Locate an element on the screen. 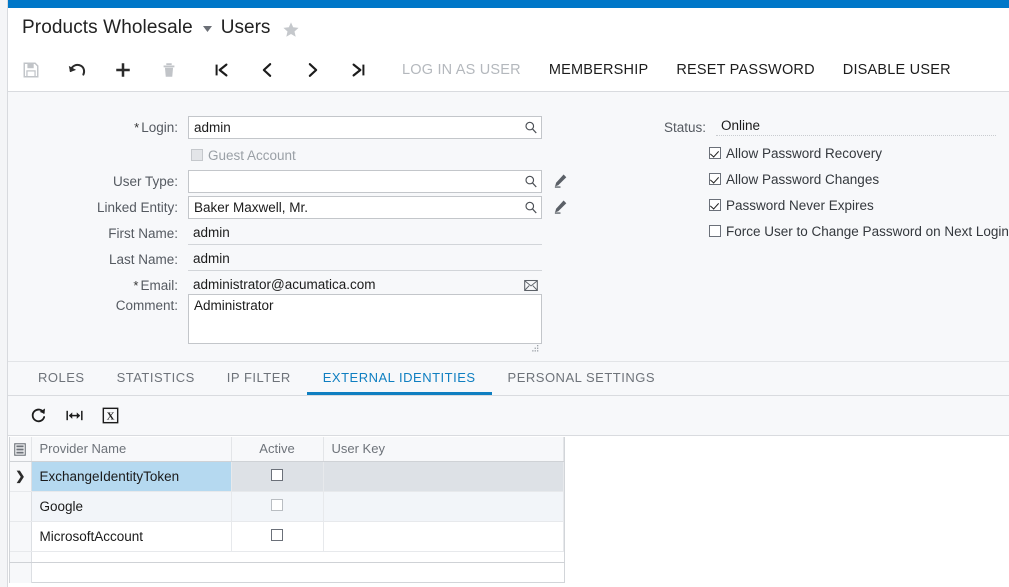  top-accent-bar is located at coordinates (508, 4).